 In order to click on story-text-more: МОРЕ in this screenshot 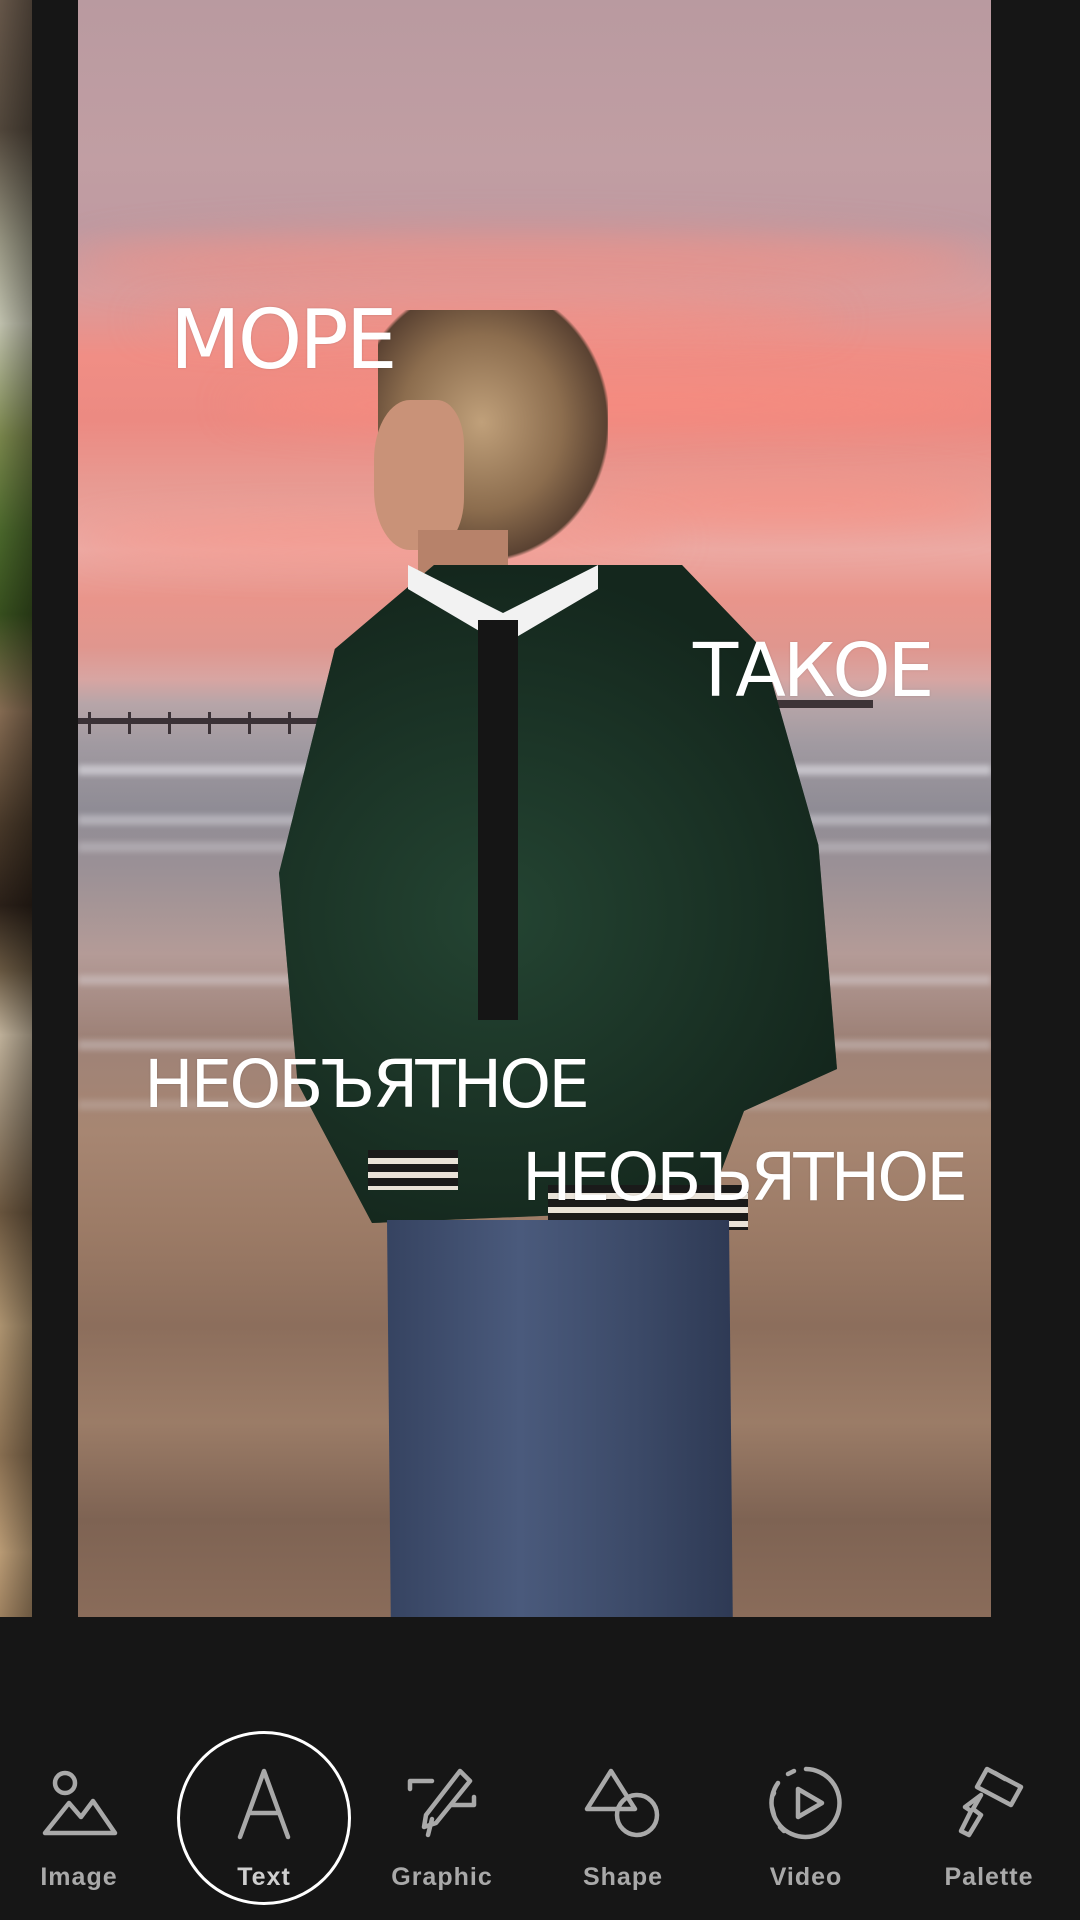, I will do `click(284, 341)`.